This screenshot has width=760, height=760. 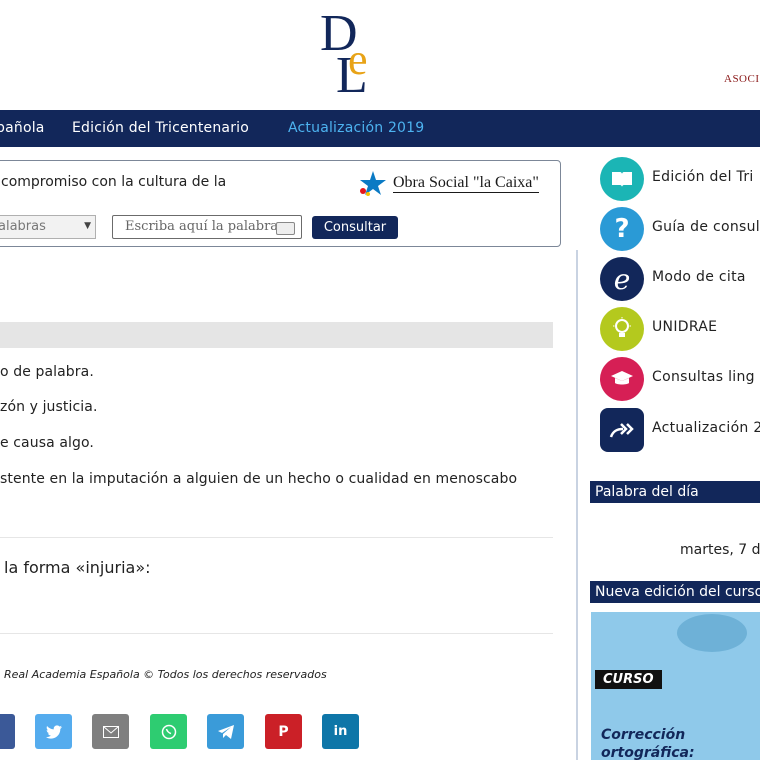 I want to click on email-share-button, so click(x=110, y=731).